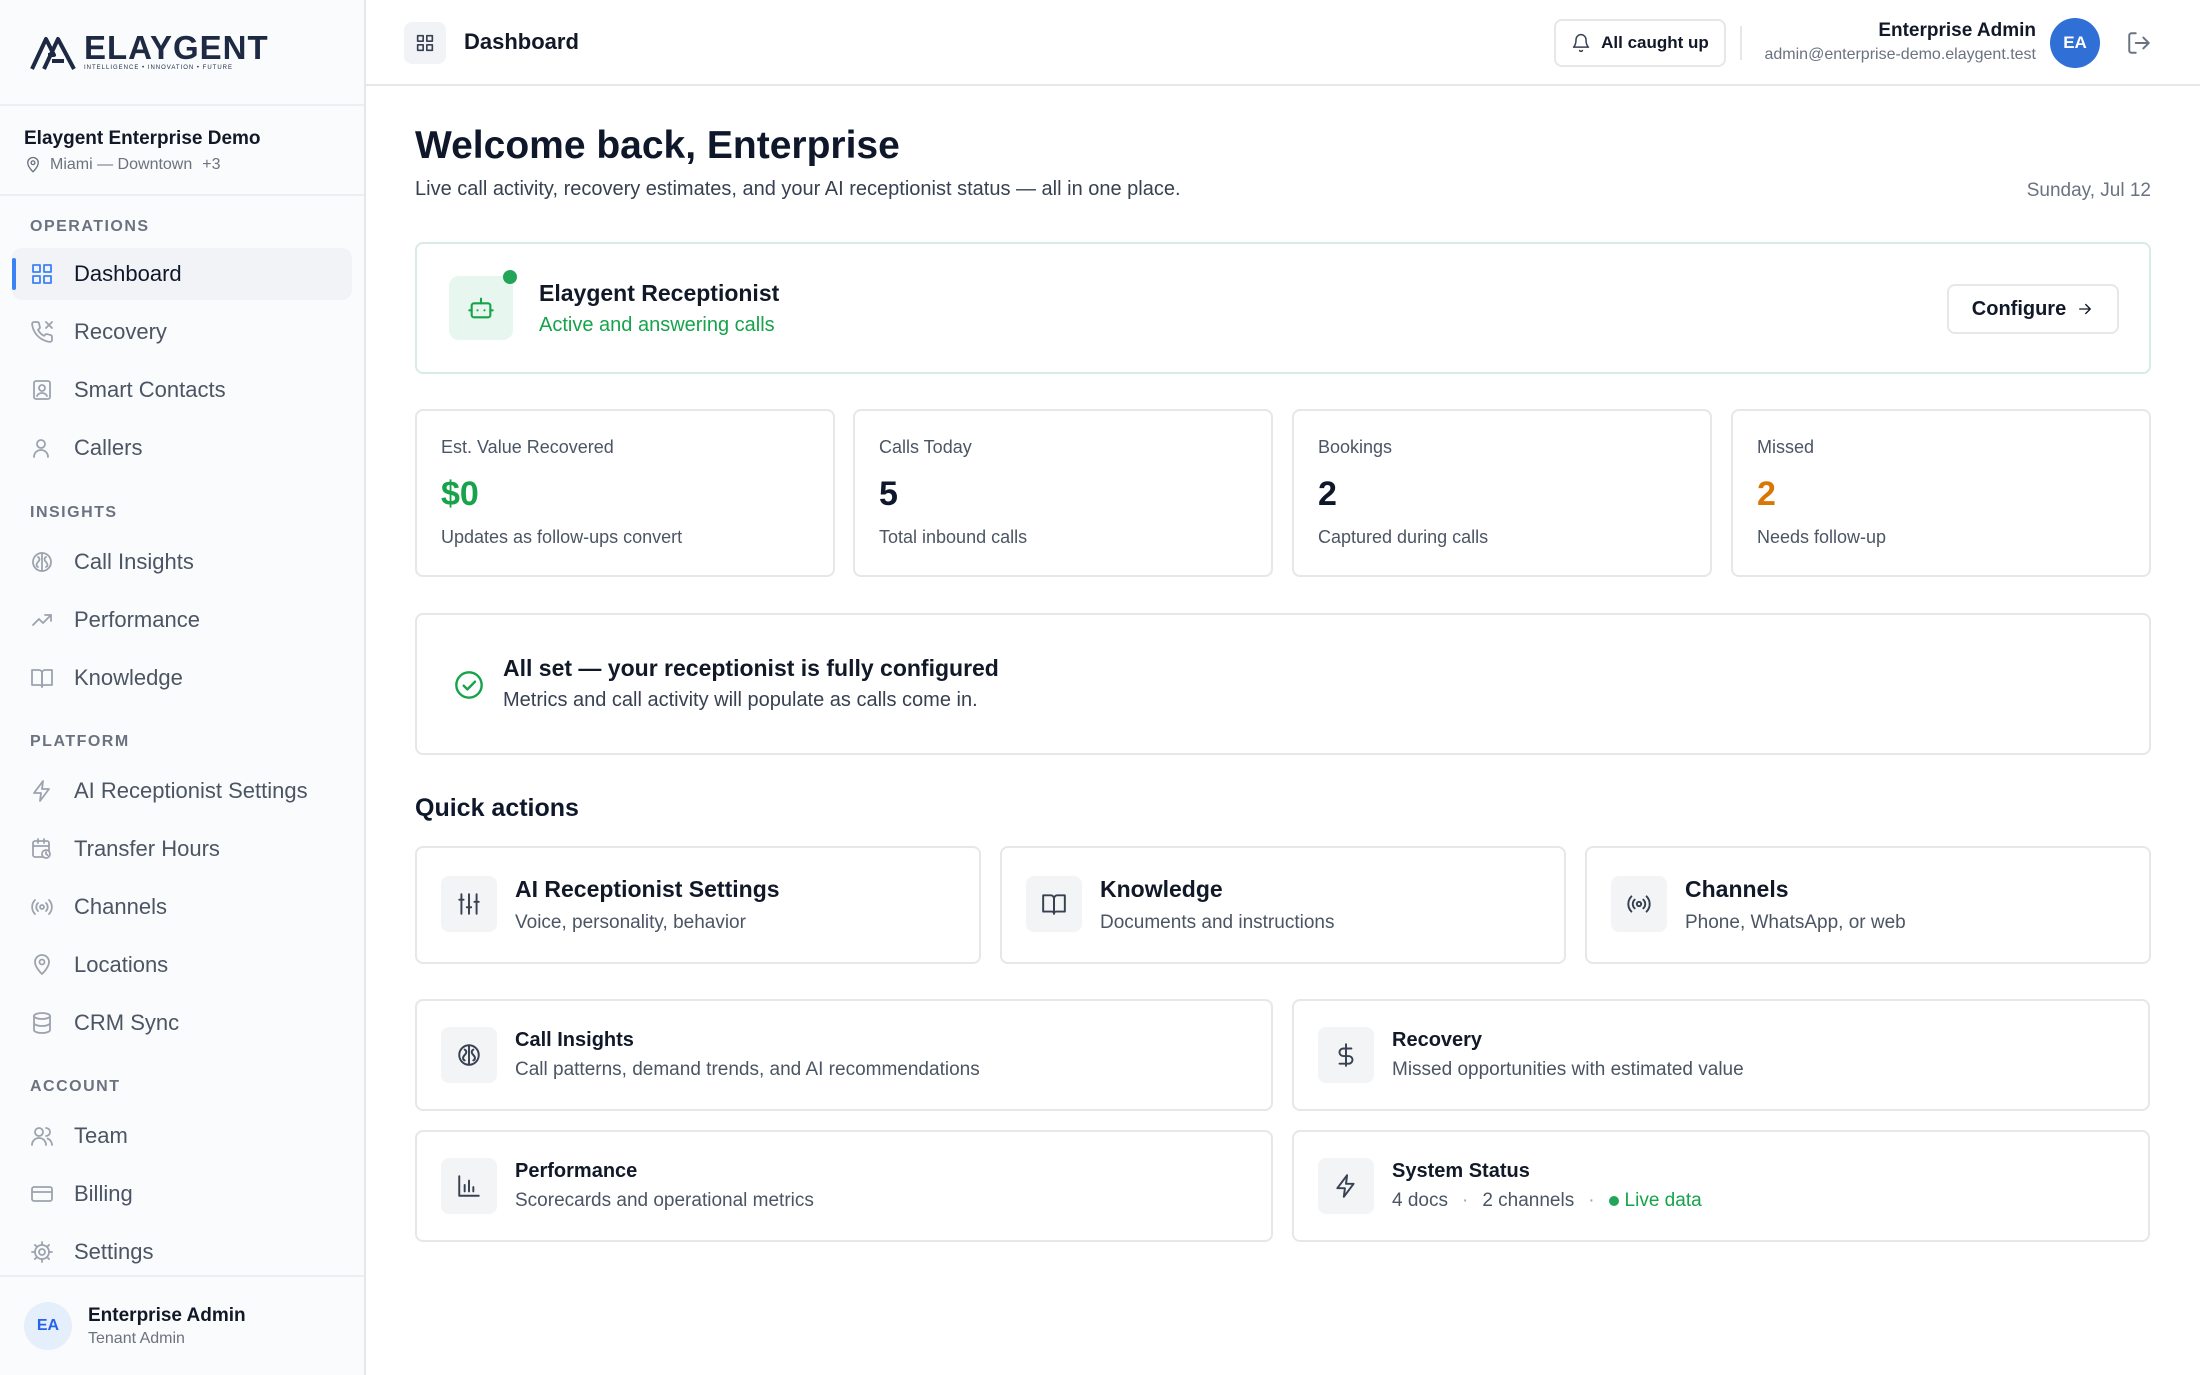  I want to click on grid-icon, so click(42, 274).